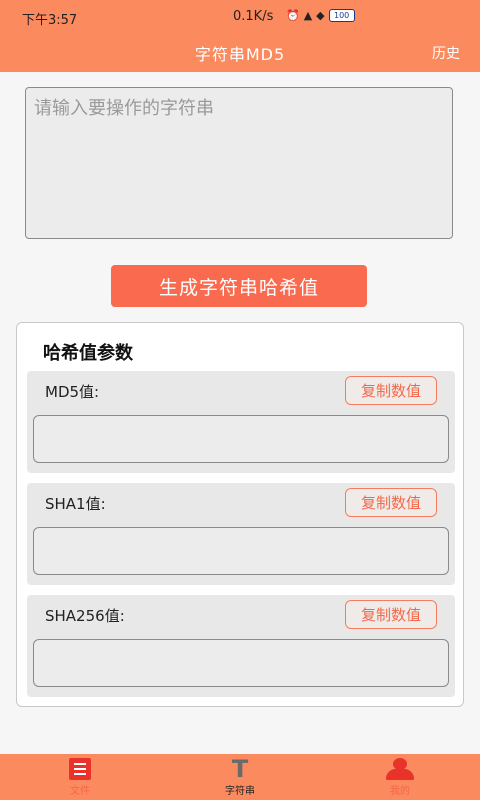 This screenshot has height=800, width=480. I want to click on tab-string-label: 字符串, so click(240, 791).